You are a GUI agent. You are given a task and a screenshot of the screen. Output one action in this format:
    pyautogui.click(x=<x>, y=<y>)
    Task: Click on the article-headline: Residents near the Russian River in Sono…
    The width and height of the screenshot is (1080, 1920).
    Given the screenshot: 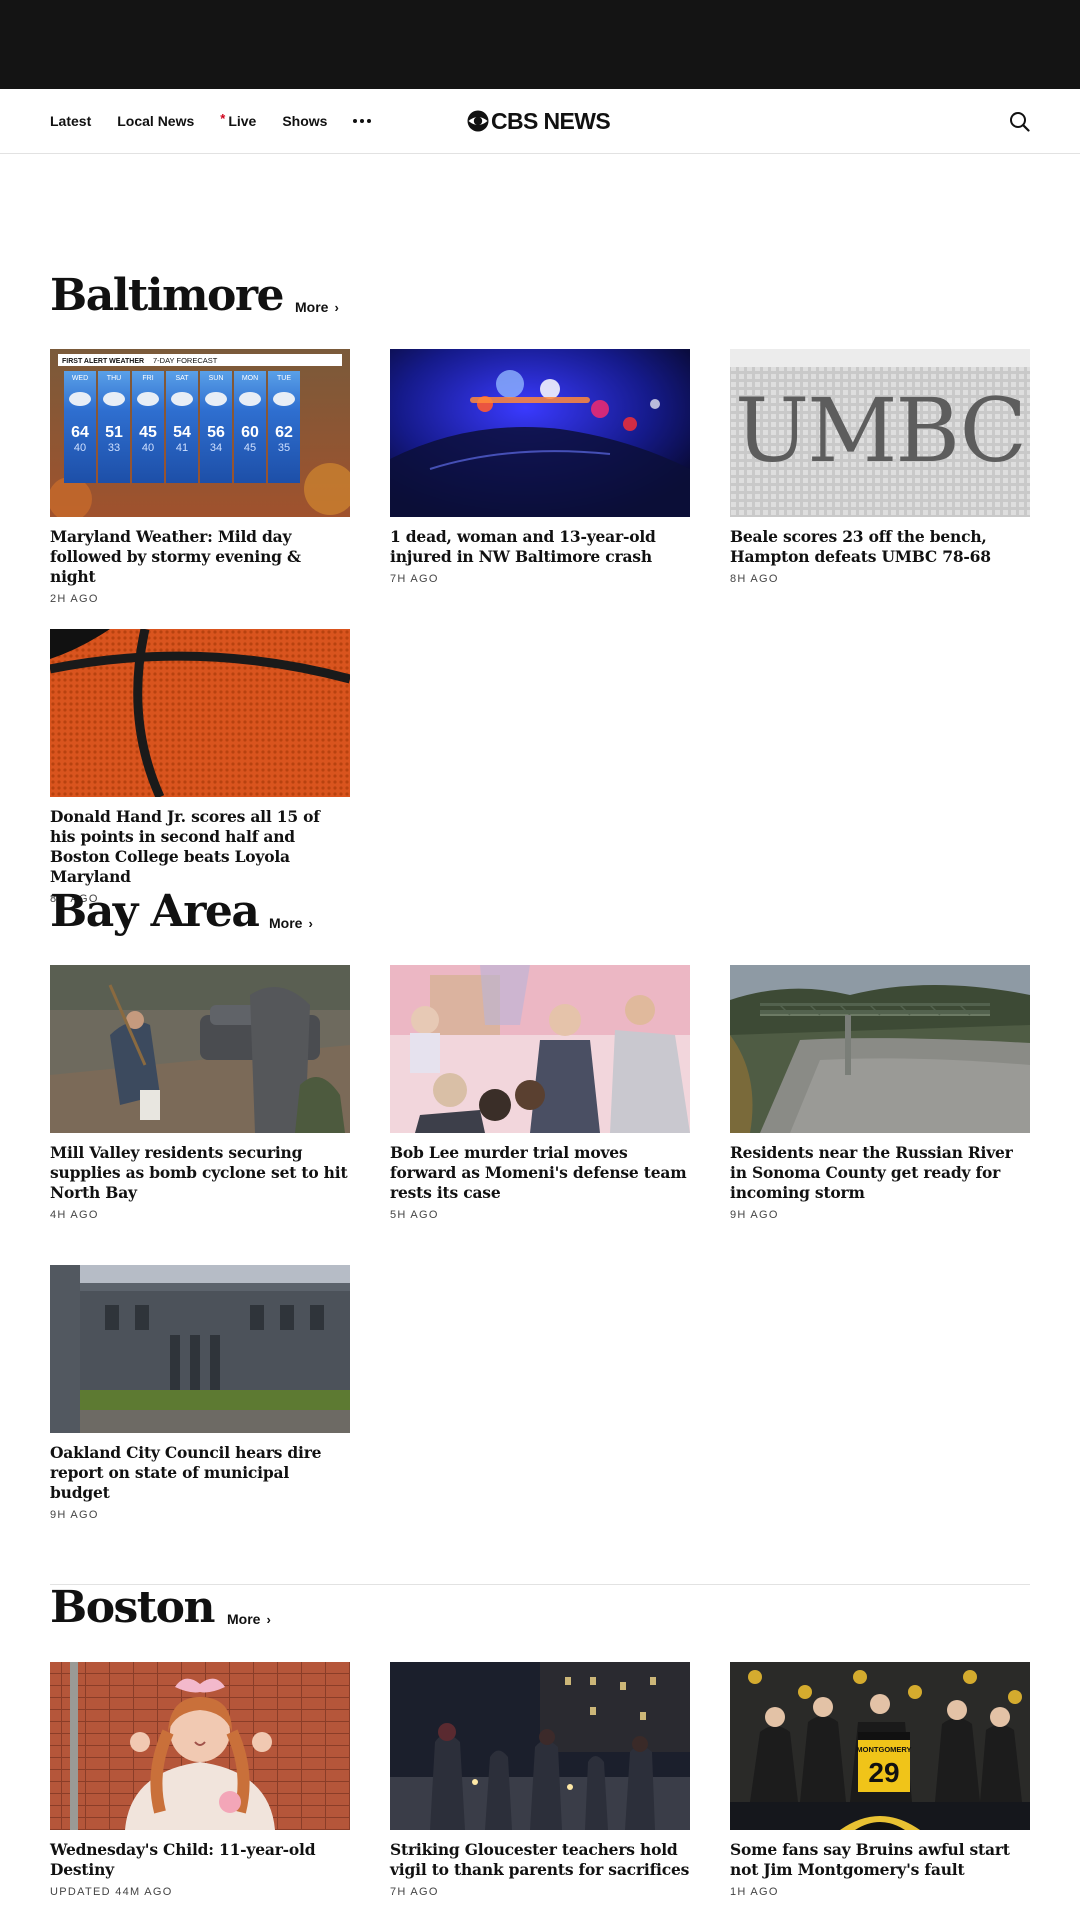 What is the action you would take?
    pyautogui.click(x=871, y=1172)
    